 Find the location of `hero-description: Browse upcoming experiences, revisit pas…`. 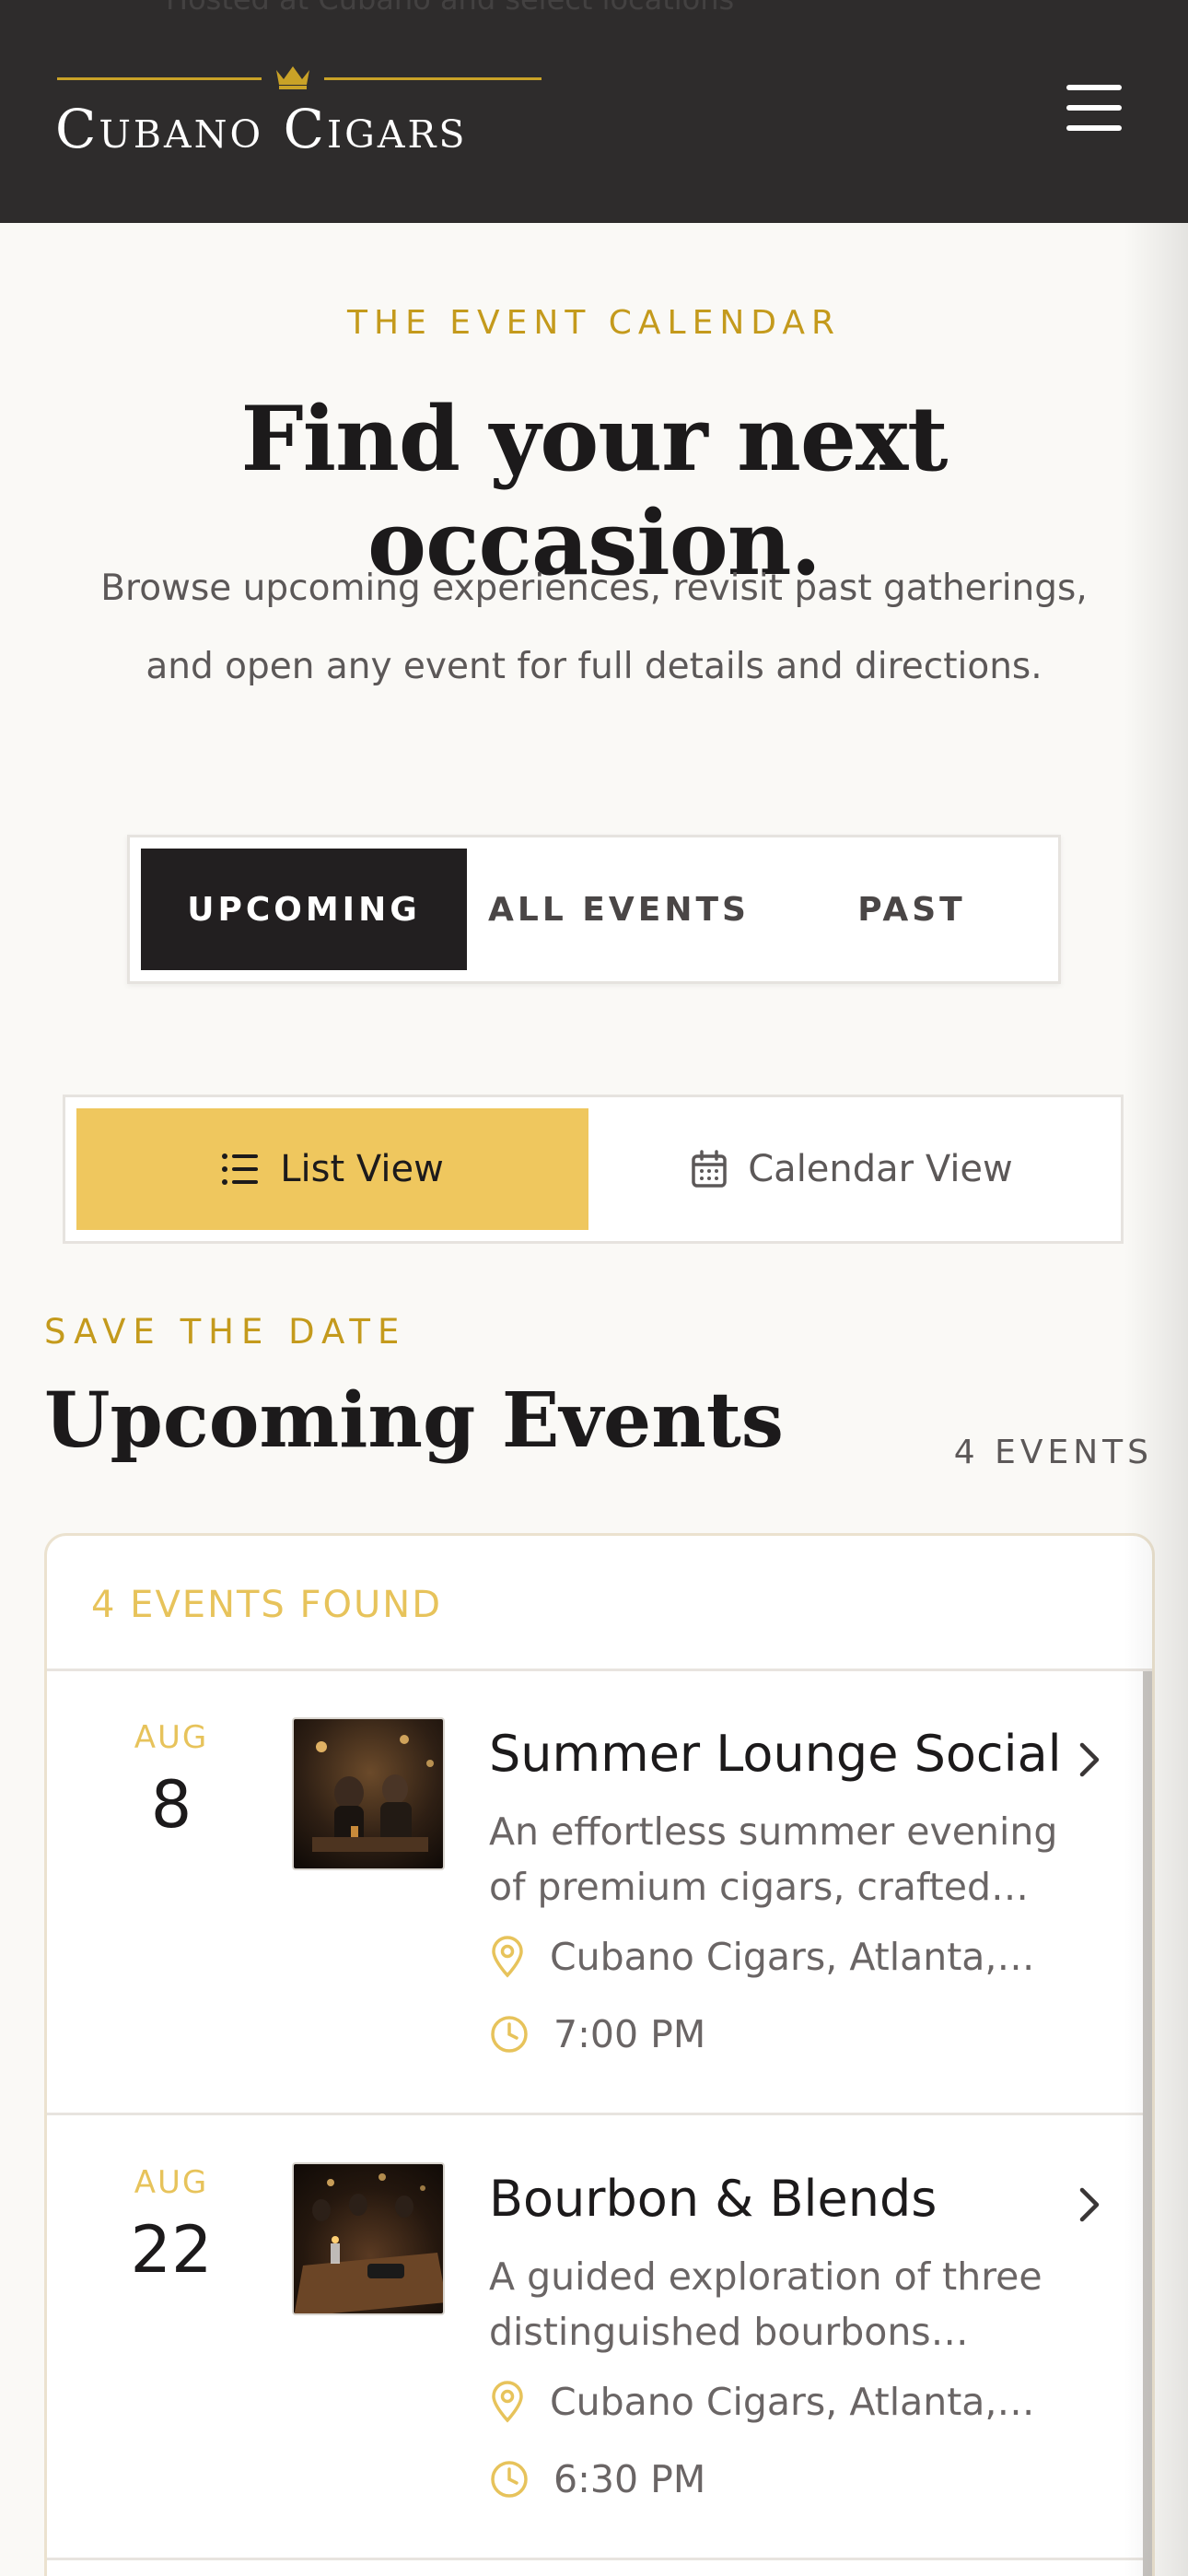

hero-description: Browse upcoming experiences, revisit pas… is located at coordinates (594, 627).